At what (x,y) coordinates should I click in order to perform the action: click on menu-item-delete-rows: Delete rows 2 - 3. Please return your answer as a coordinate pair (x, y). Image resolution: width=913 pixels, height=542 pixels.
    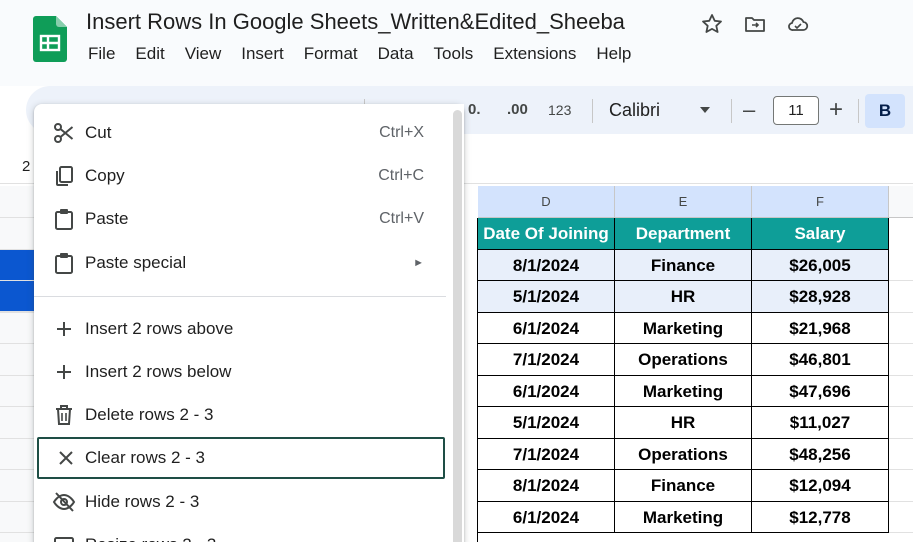
    Looking at the image, I should click on (240, 415).